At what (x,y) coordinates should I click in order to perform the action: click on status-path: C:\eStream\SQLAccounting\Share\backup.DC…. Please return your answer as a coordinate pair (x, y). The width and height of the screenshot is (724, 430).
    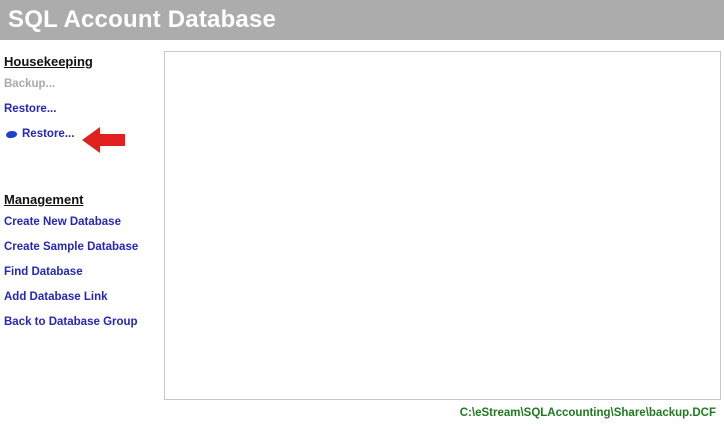
    Looking at the image, I should click on (587, 413).